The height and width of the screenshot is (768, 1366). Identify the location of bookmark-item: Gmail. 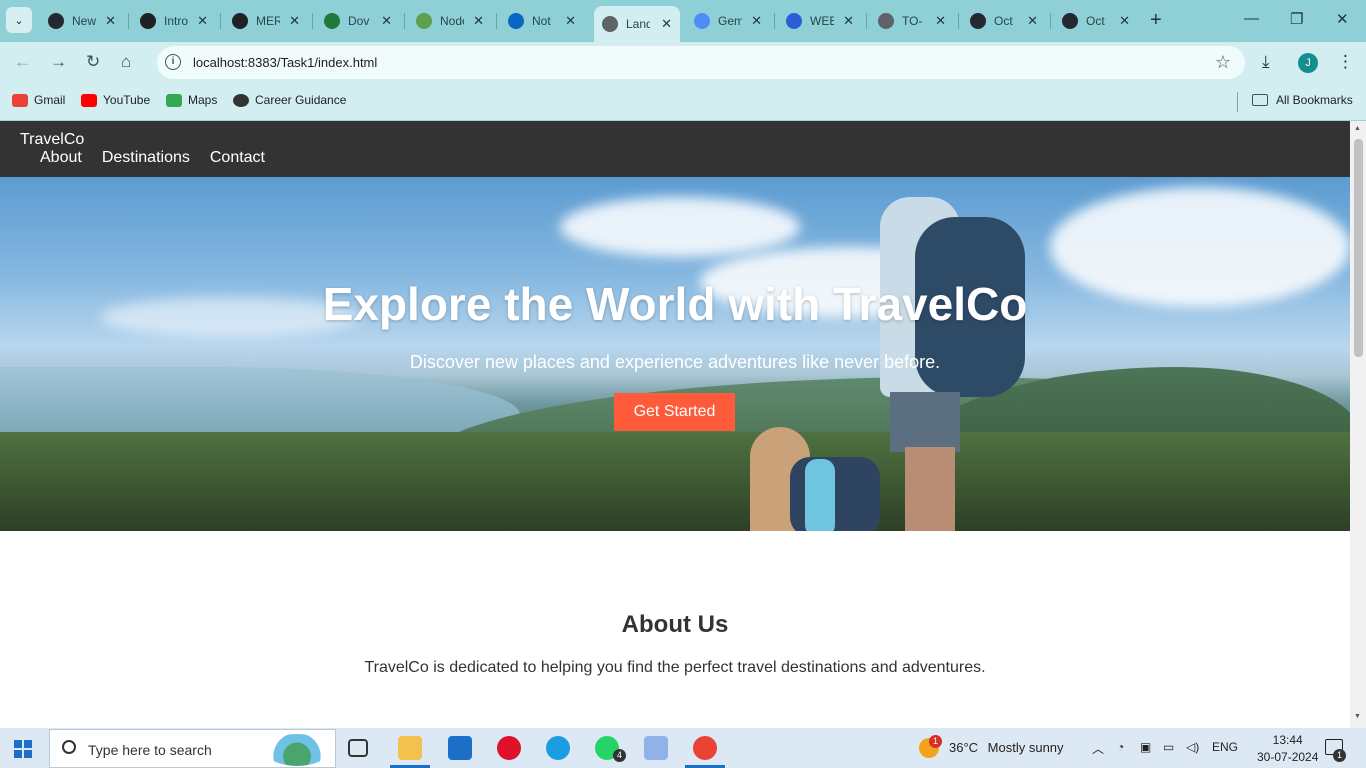
(38, 100).